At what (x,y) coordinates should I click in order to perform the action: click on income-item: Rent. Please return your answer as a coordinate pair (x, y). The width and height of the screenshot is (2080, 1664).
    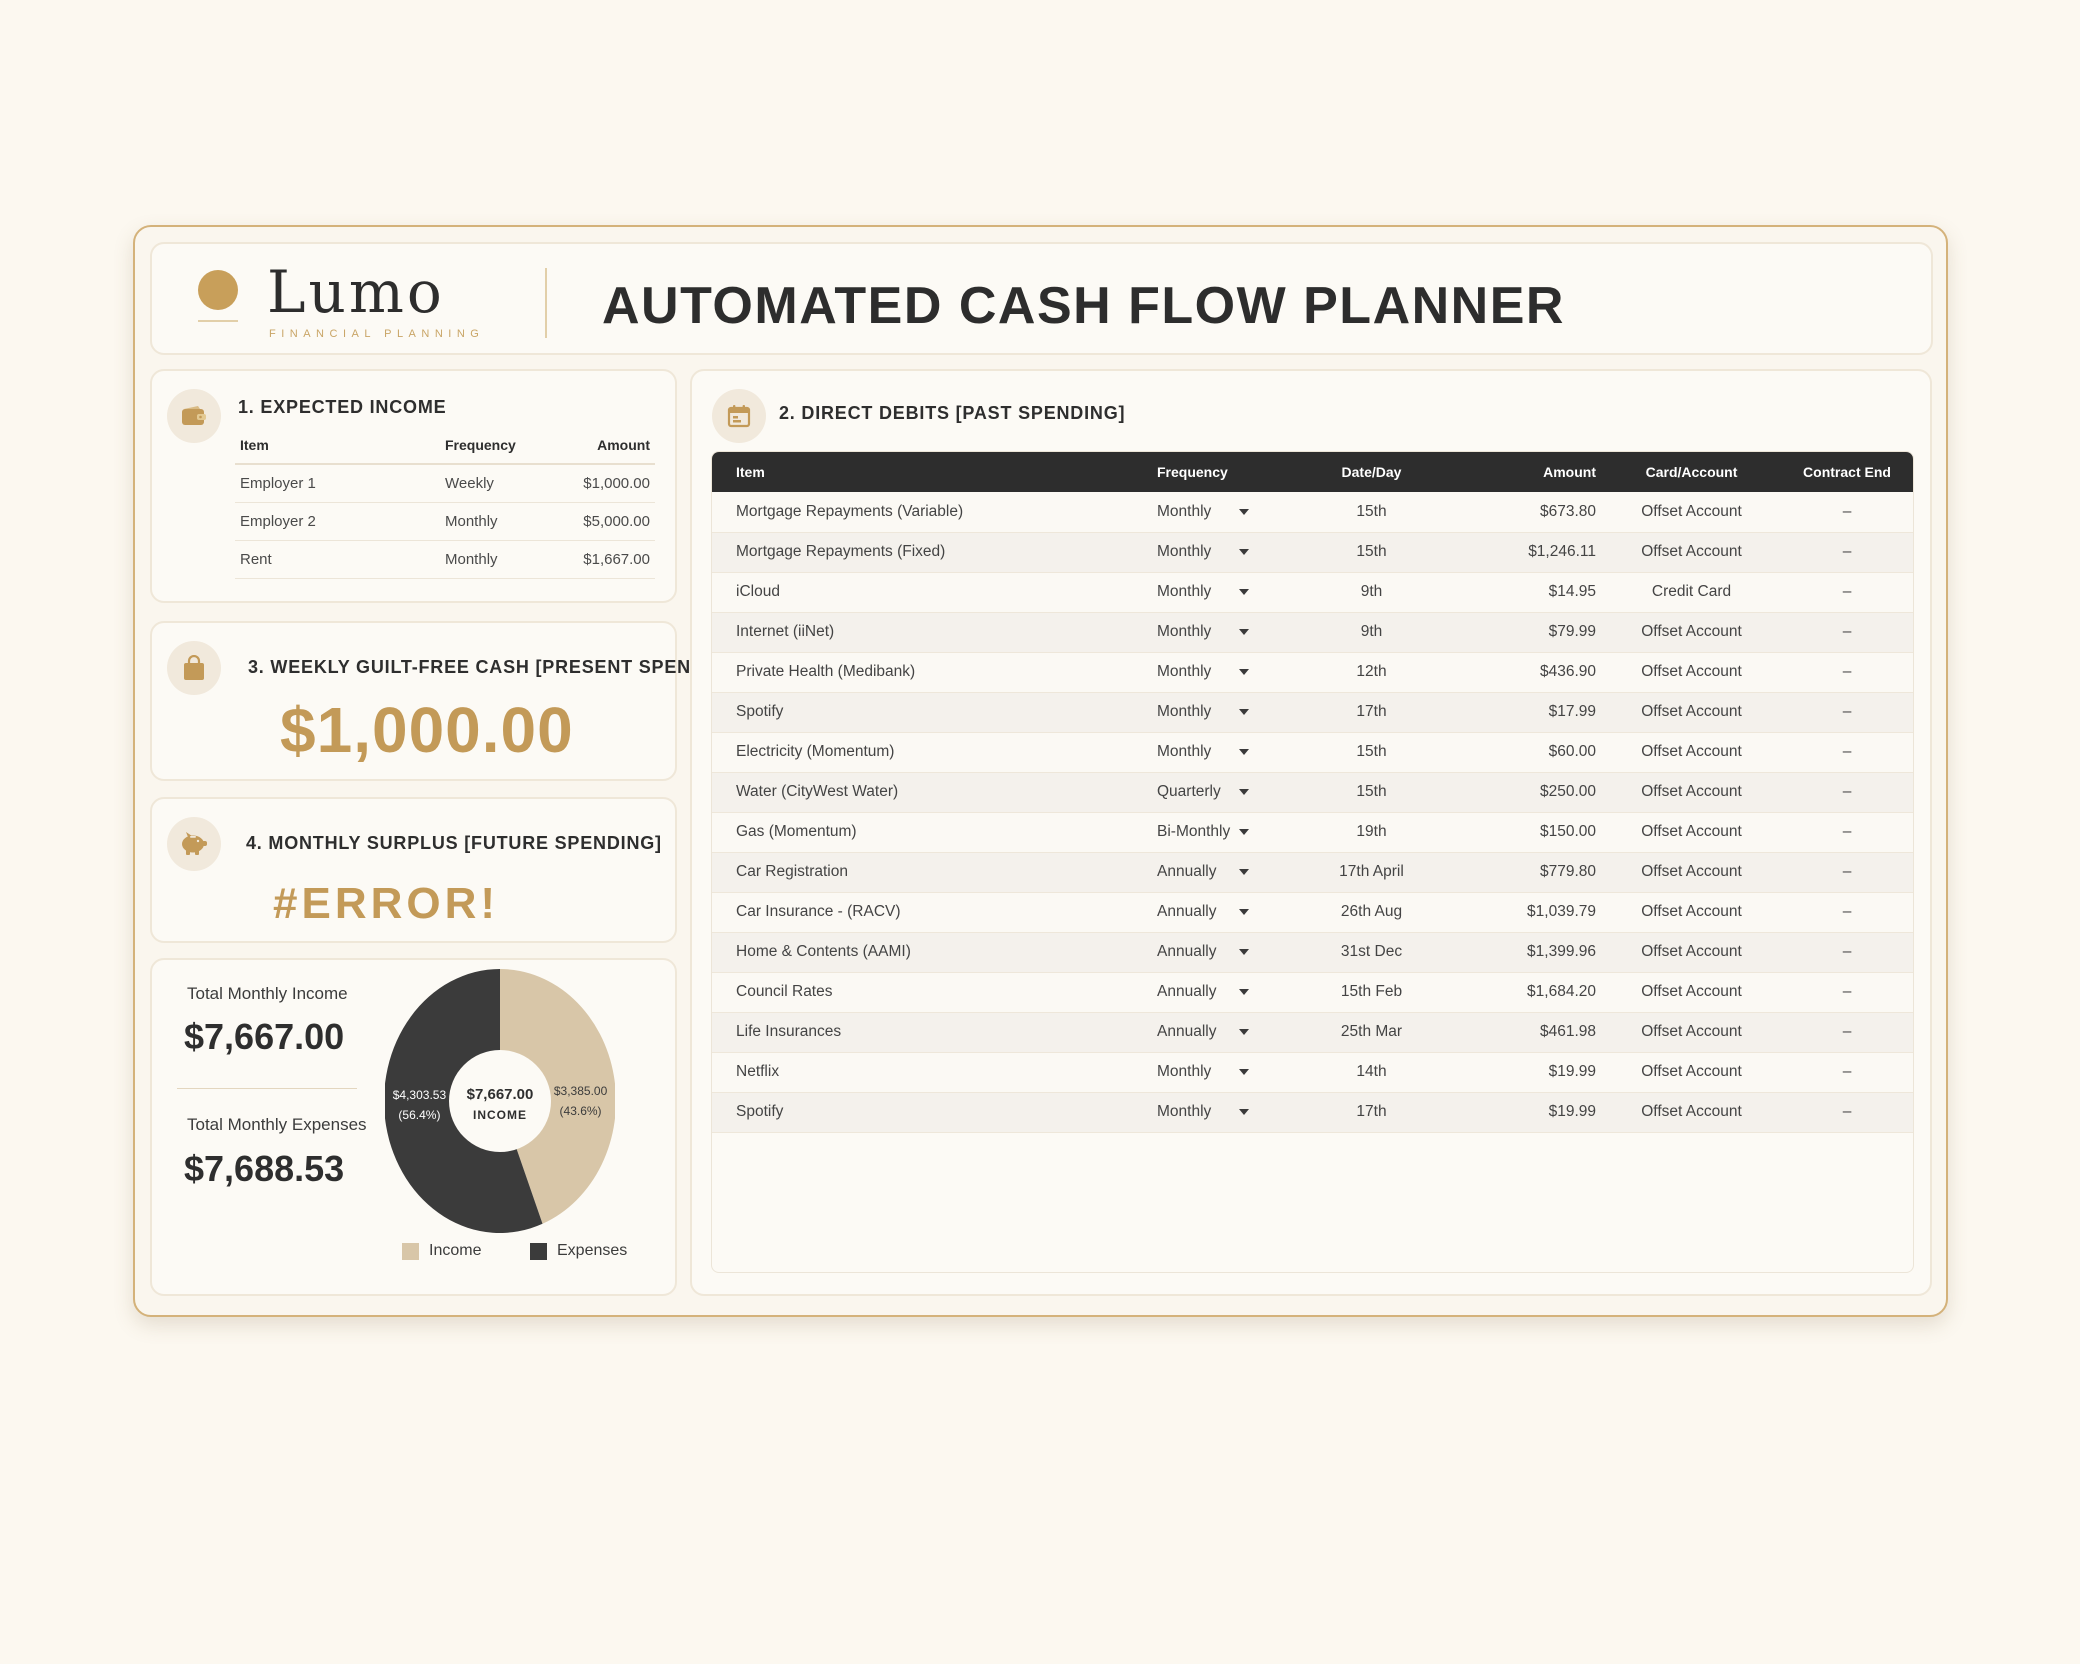
    Looking at the image, I should click on (337, 559).